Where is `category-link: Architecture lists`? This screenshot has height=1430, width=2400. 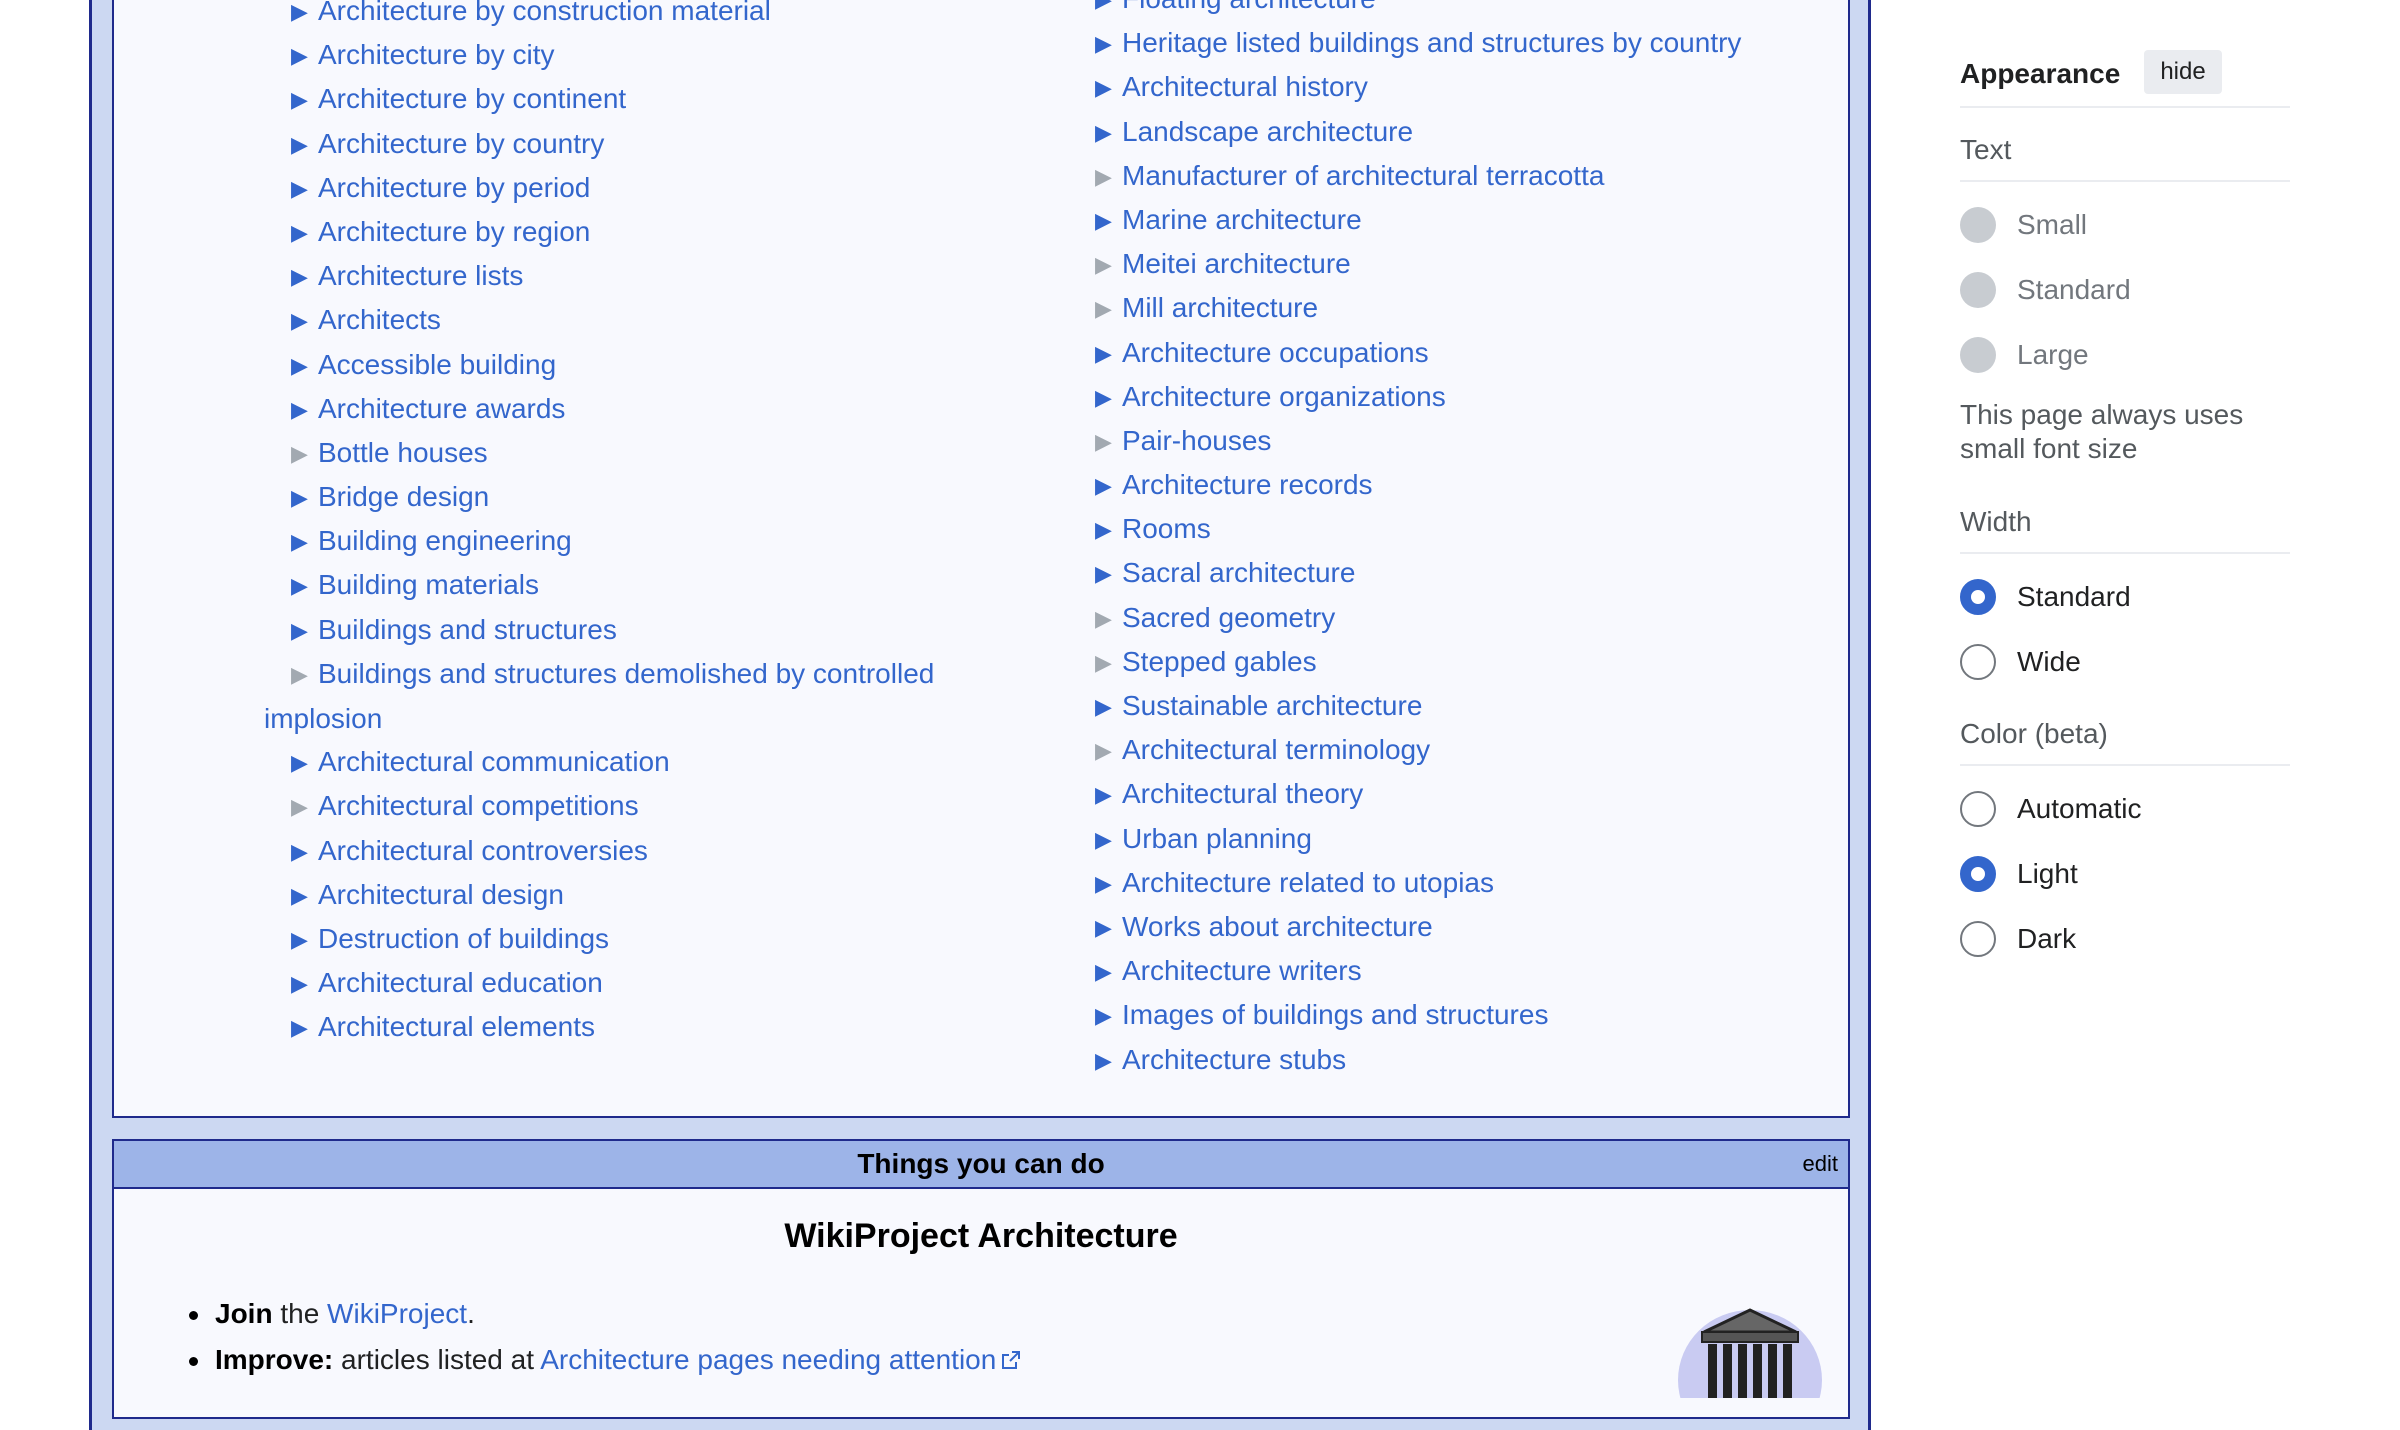
category-link: Architecture lists is located at coordinates (420, 275).